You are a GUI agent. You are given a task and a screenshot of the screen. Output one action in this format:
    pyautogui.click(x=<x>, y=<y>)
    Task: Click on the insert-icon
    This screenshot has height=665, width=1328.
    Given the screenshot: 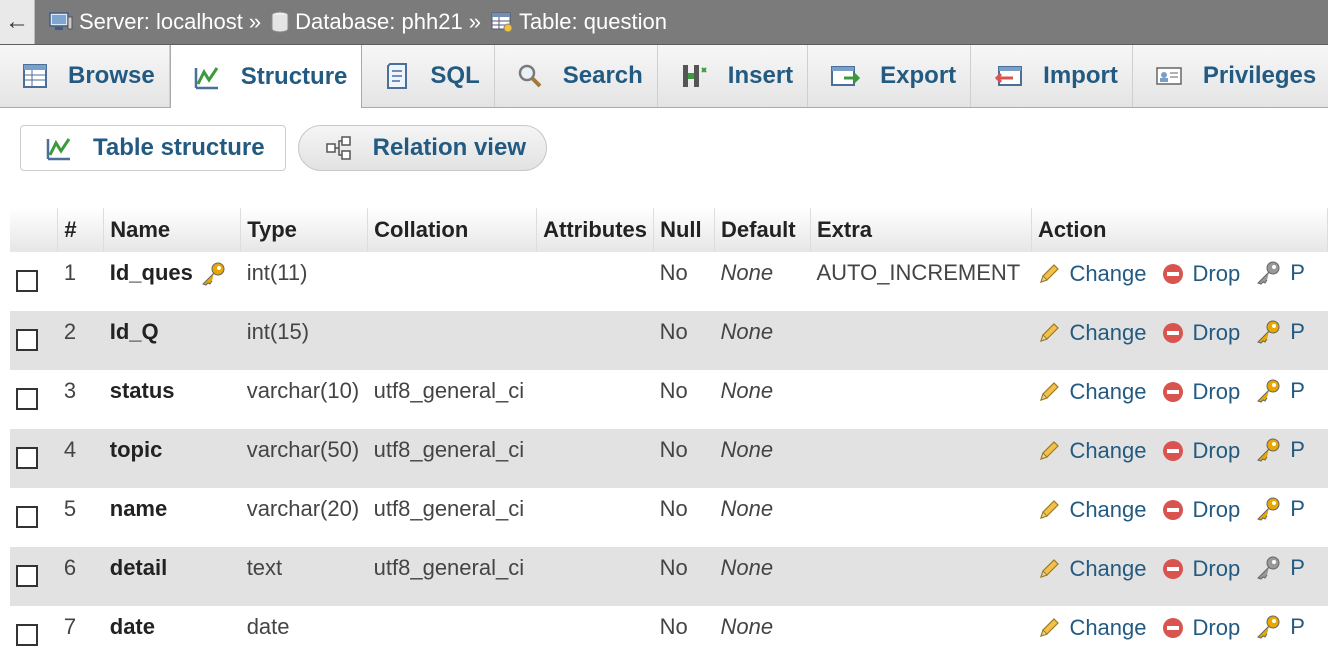 What is the action you would take?
    pyautogui.click(x=694, y=76)
    